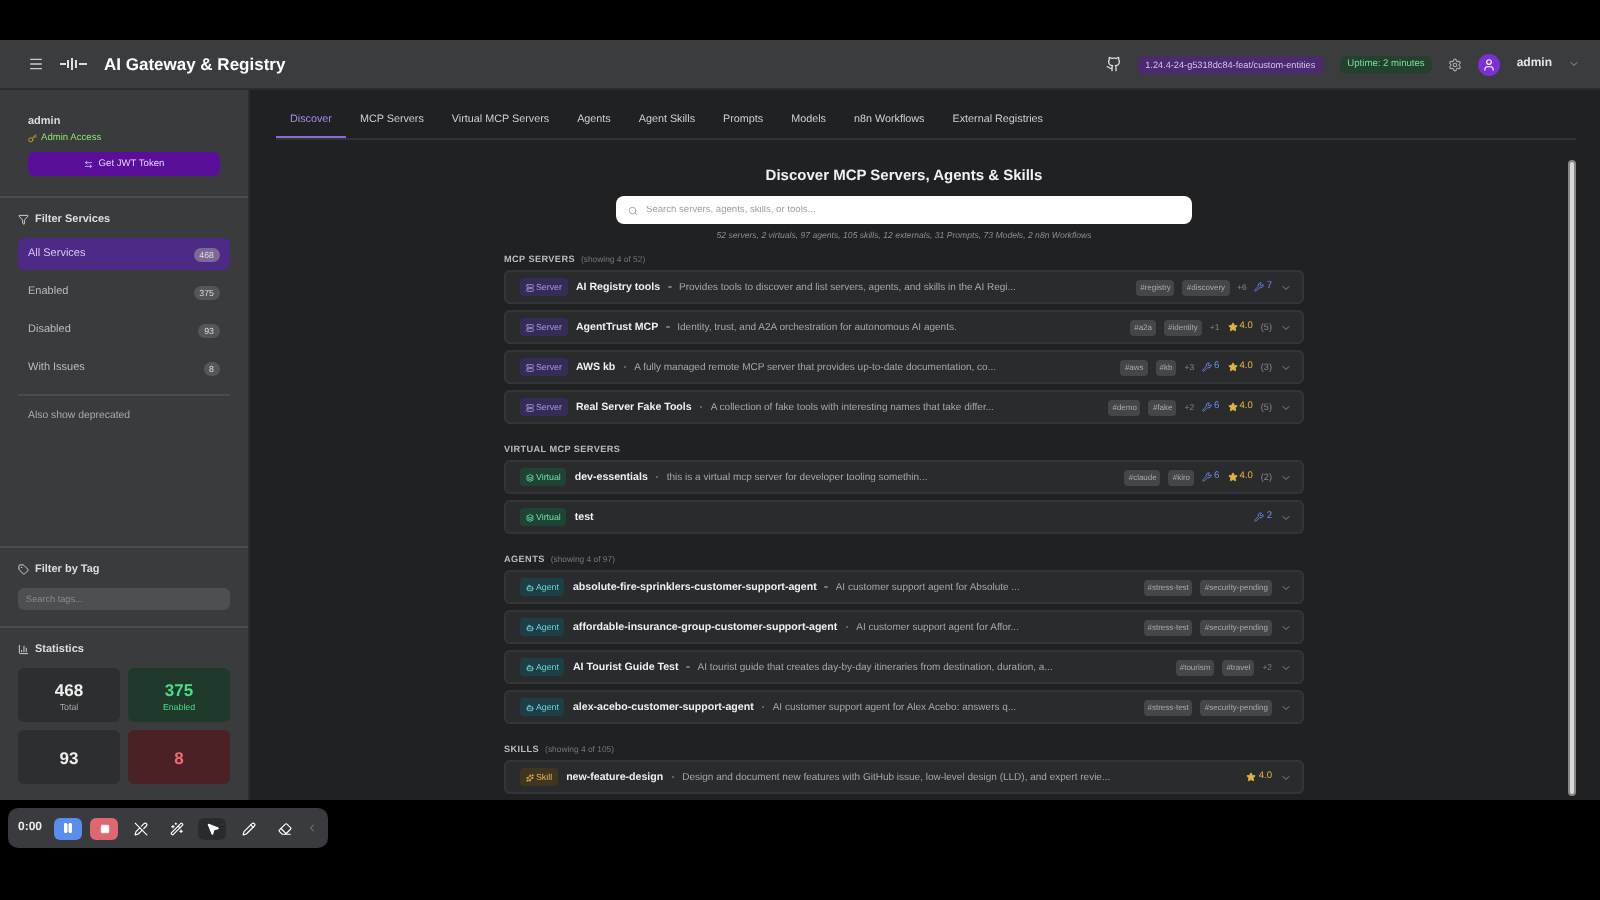 The height and width of the screenshot is (900, 1600). I want to click on arrows-icon, so click(88, 164).